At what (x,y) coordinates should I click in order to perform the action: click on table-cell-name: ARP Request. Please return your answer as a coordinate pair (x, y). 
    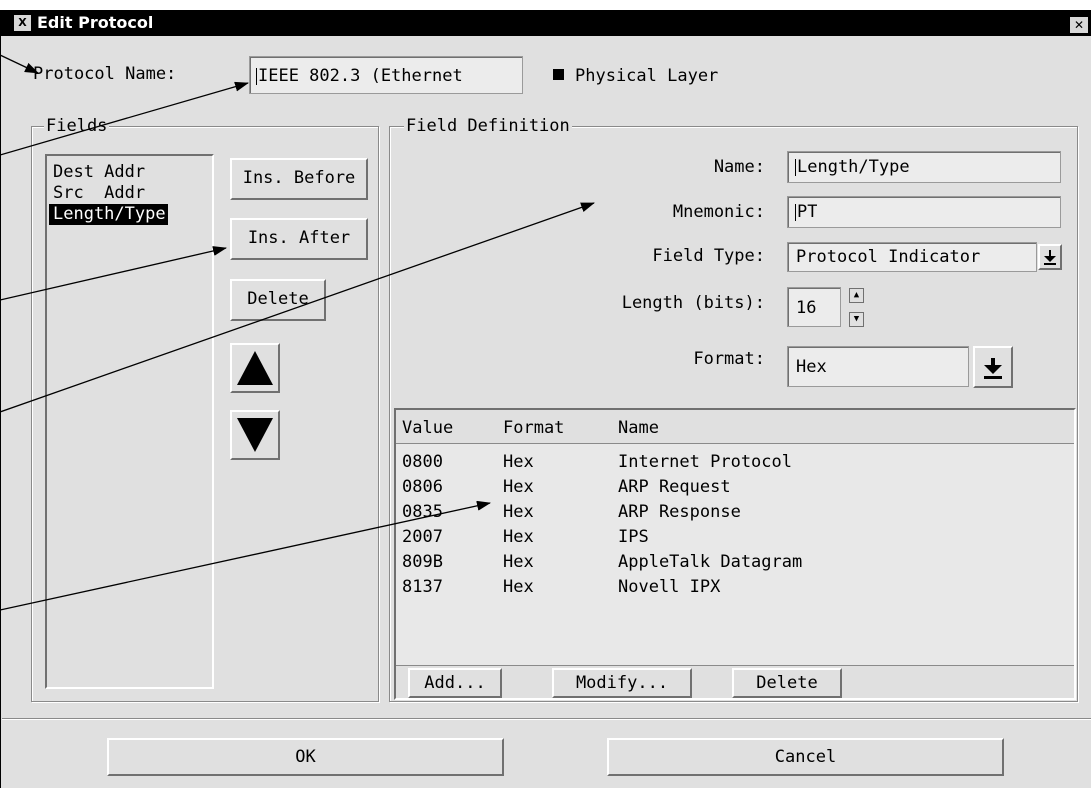
    Looking at the image, I should click on (674, 487).